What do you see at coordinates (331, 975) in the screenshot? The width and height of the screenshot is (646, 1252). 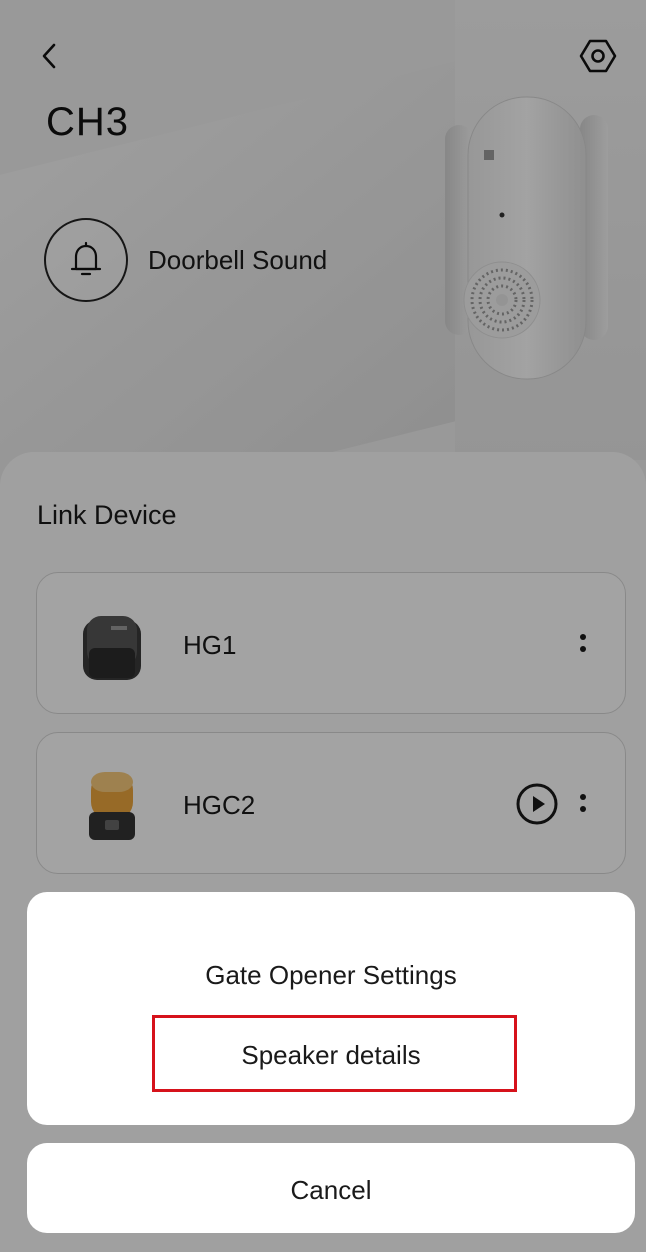 I see `gate-opener-settings-option: Gate Opener Settings` at bounding box center [331, 975].